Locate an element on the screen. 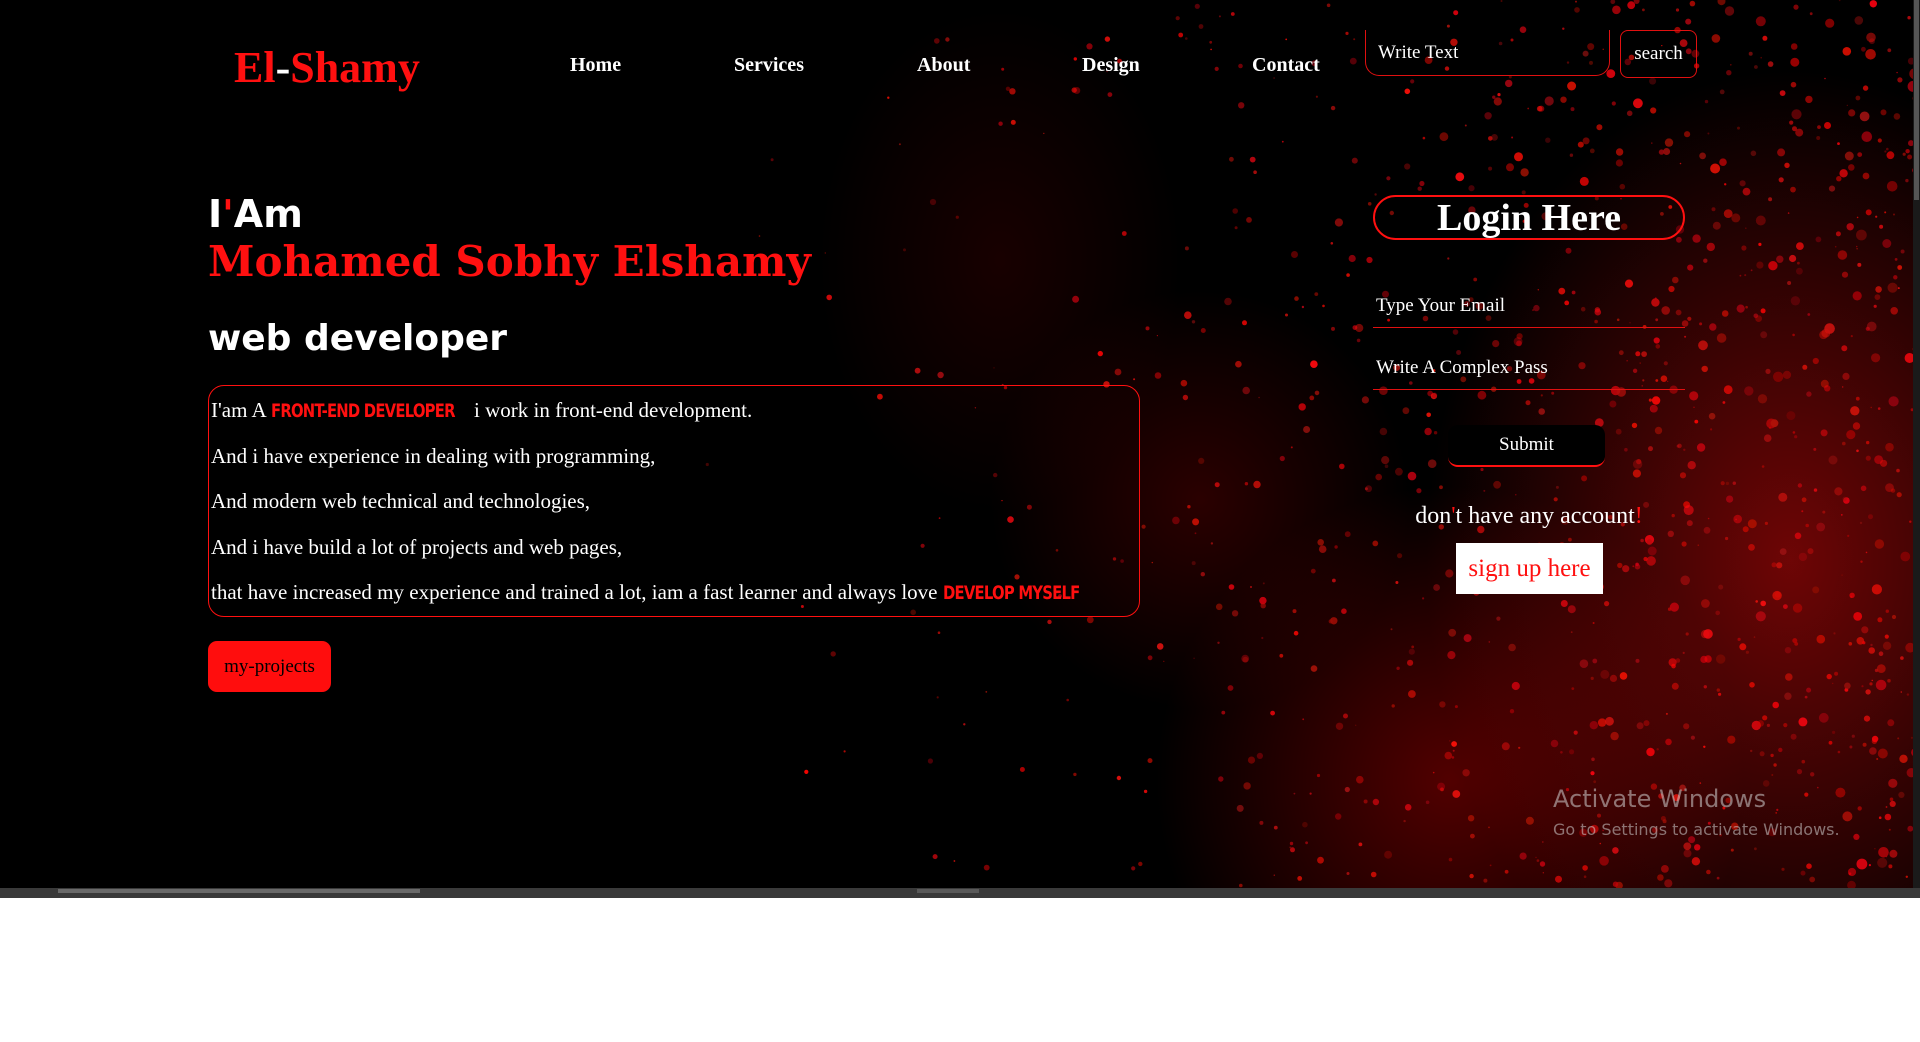 The width and height of the screenshot is (1920, 1042). nav-contact: Contact is located at coordinates (1286, 65).